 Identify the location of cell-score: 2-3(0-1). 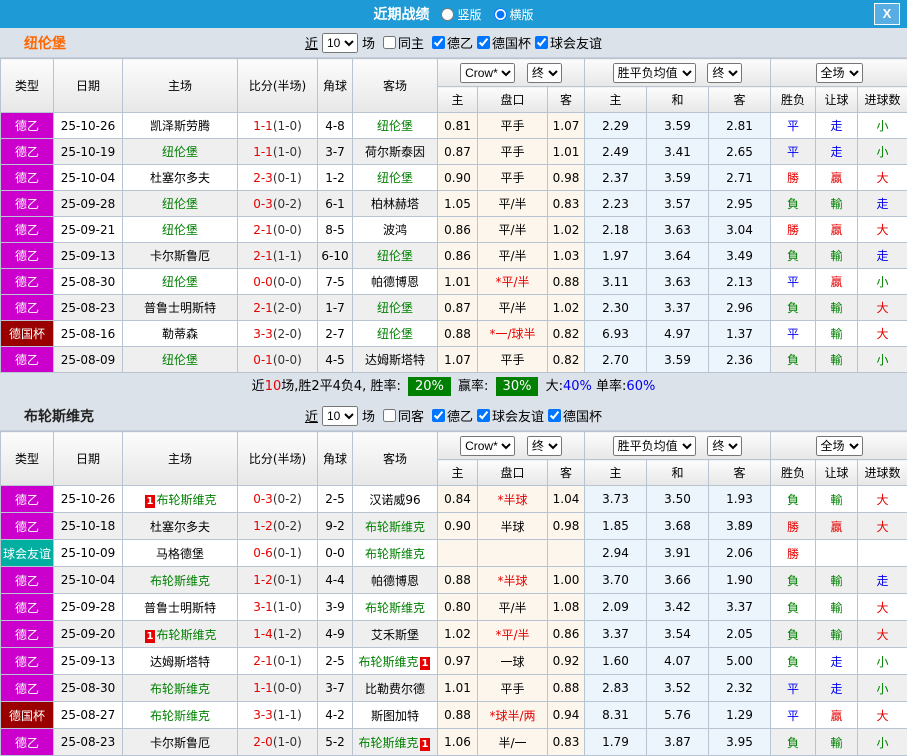
(278, 178).